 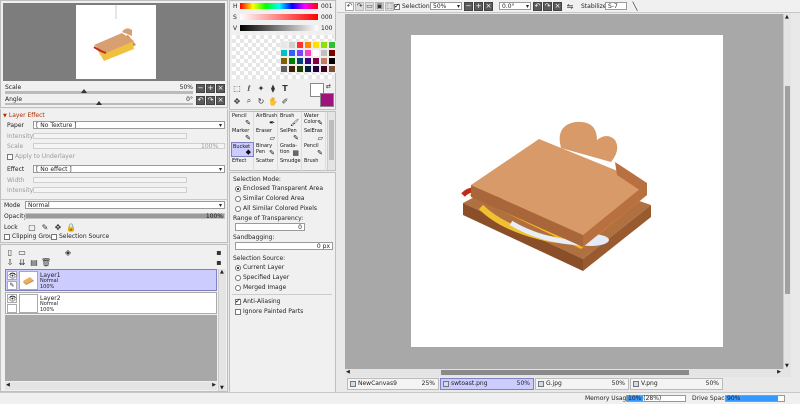 I want to click on tool-airbrush: AirBrush ✒, so click(x=266, y=119).